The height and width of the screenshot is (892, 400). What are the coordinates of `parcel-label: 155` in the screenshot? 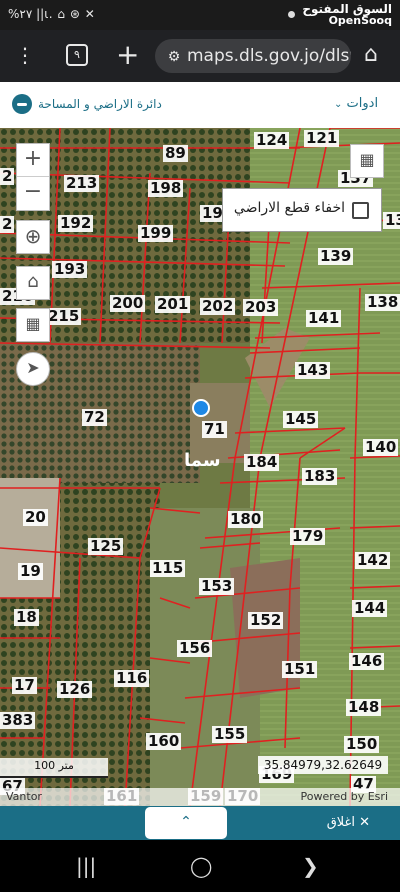 It's located at (230, 734).